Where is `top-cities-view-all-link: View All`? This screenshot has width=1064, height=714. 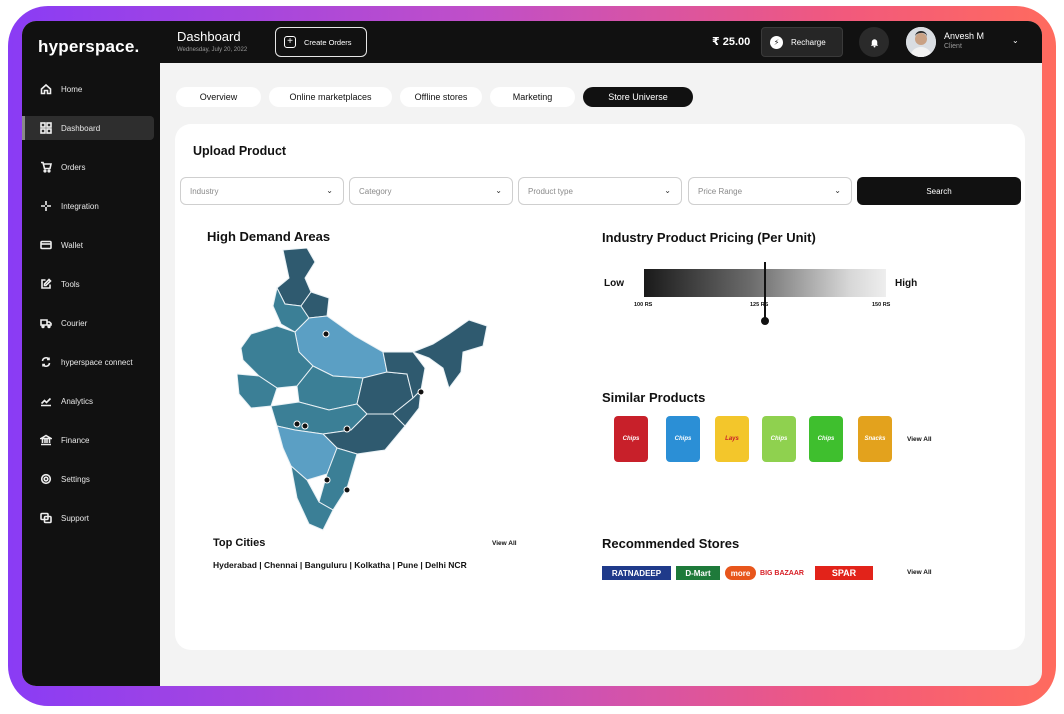 top-cities-view-all-link: View All is located at coordinates (504, 543).